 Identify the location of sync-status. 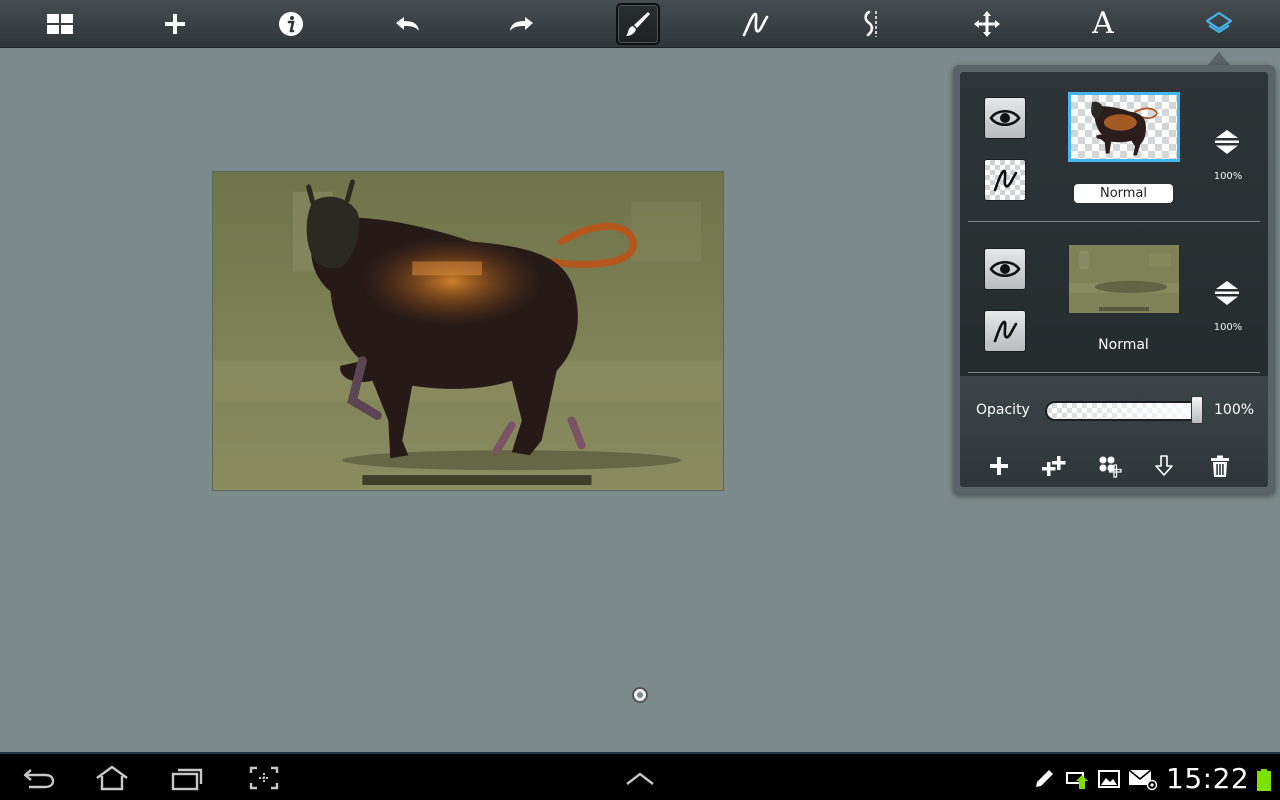
(1077, 779).